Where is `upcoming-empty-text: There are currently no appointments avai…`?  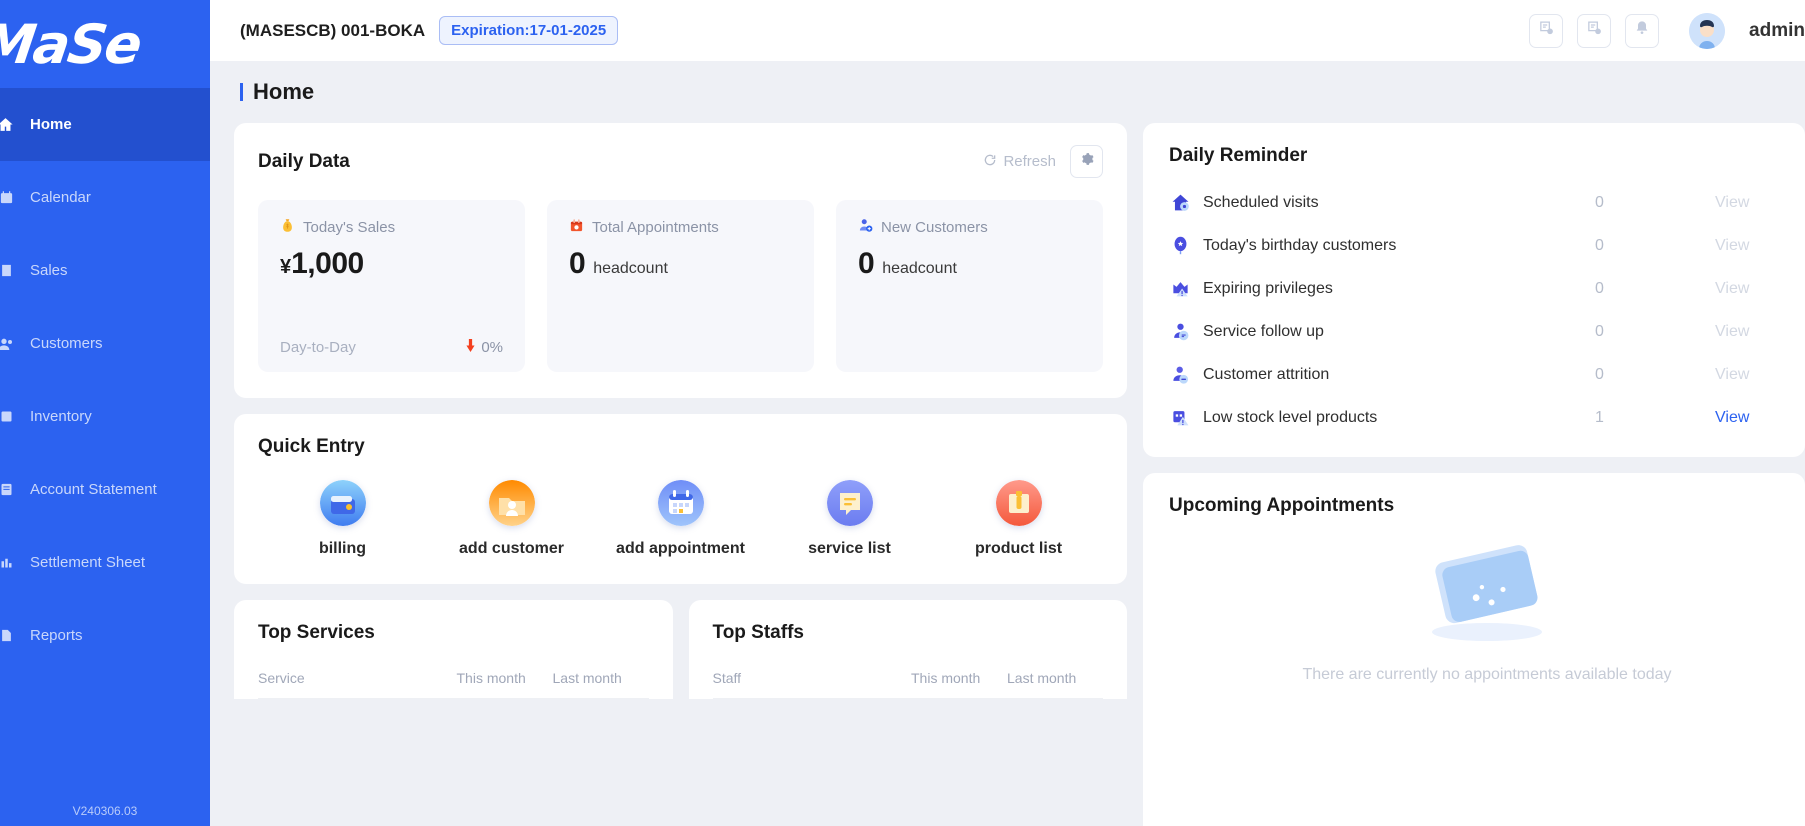 upcoming-empty-text: There are currently no appointments avai… is located at coordinates (1487, 674).